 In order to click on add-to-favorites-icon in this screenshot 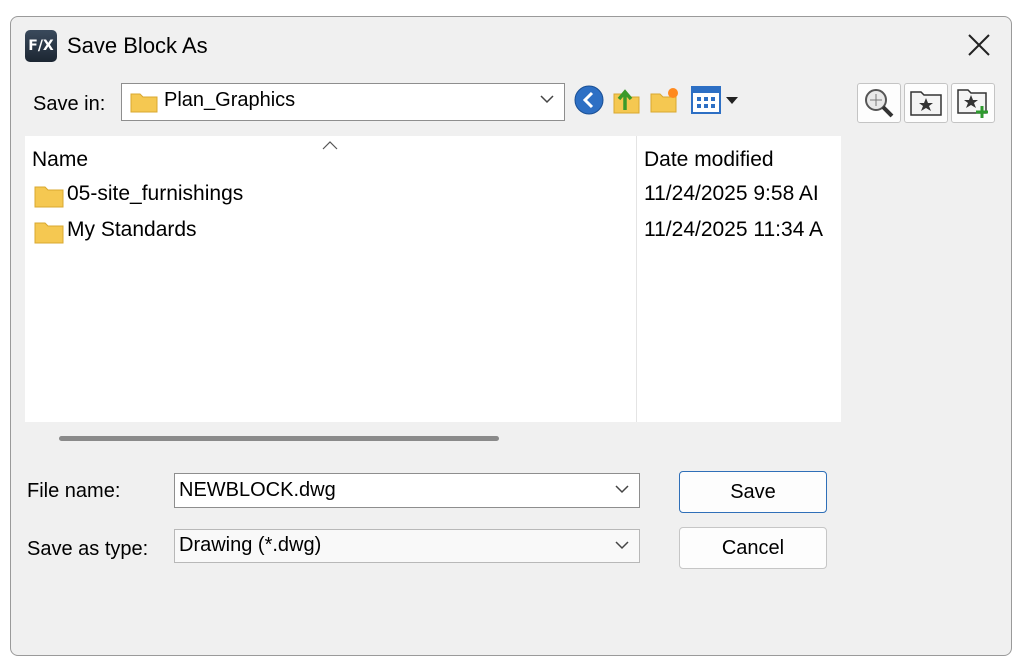, I will do `click(972, 103)`.